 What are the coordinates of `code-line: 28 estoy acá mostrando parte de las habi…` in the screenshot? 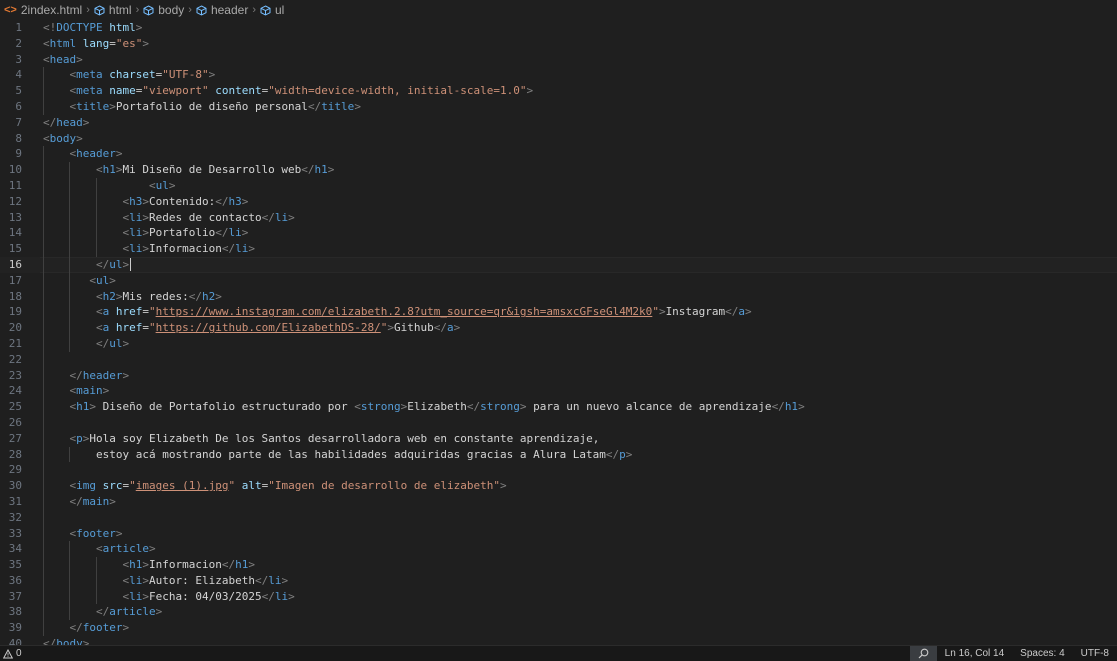 It's located at (558, 454).